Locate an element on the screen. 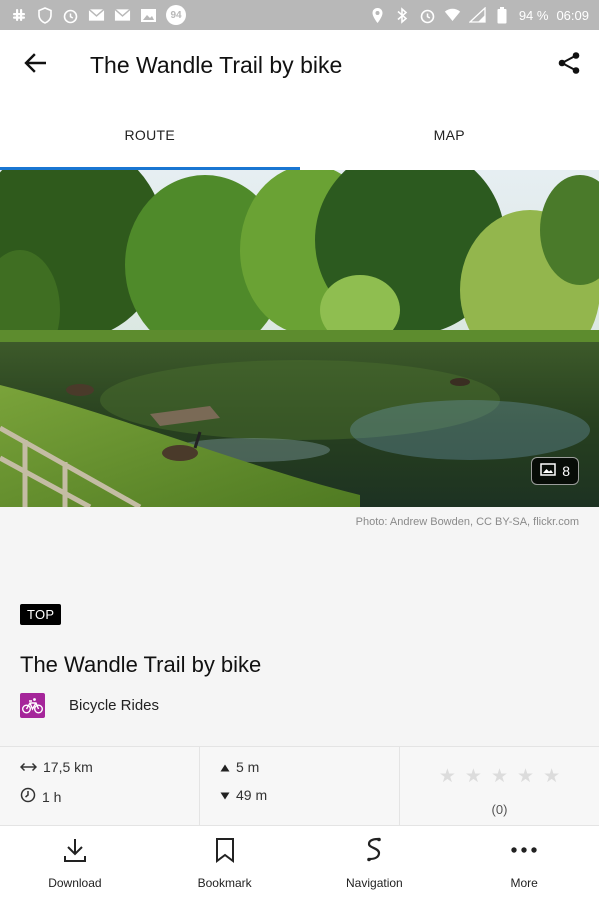 Image resolution: width=599 pixels, height=900 pixels. bookmark-label: Bookmark is located at coordinates (224, 882).